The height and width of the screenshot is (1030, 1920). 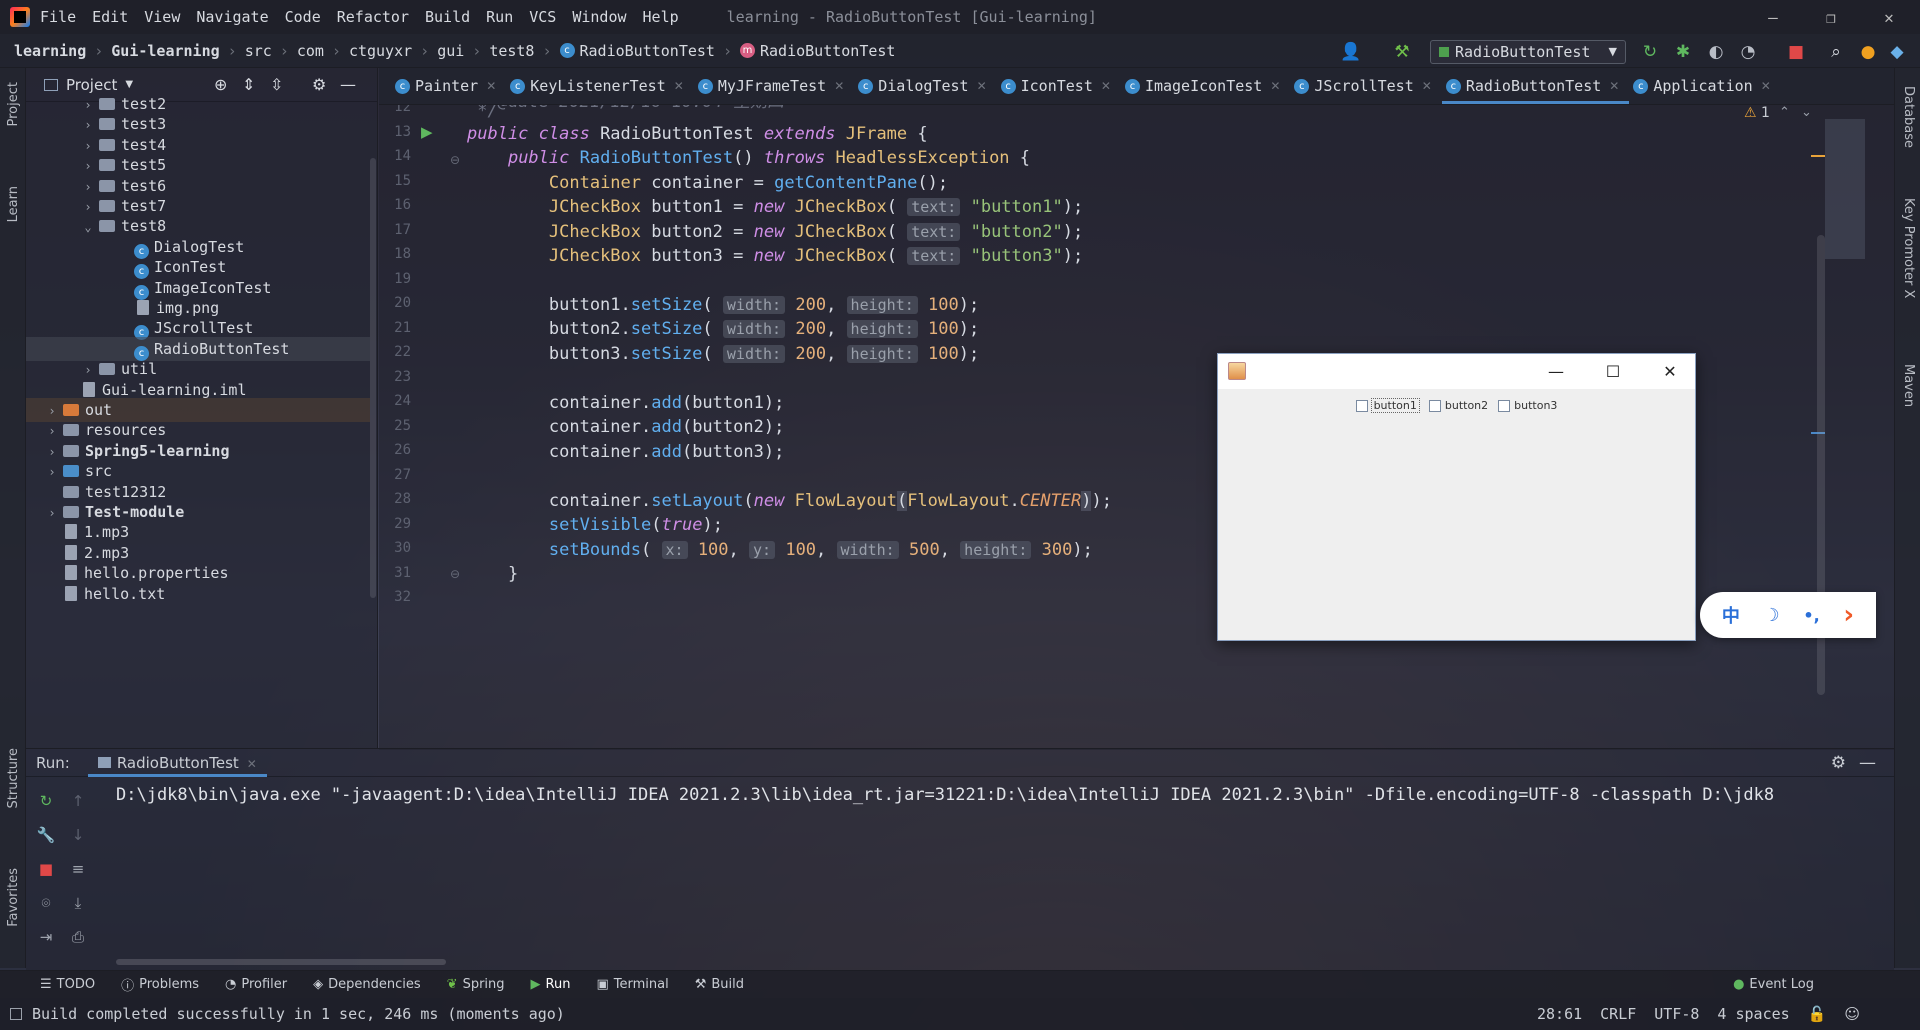 What do you see at coordinates (1748, 52) in the screenshot?
I see `profile-icon: ◔` at bounding box center [1748, 52].